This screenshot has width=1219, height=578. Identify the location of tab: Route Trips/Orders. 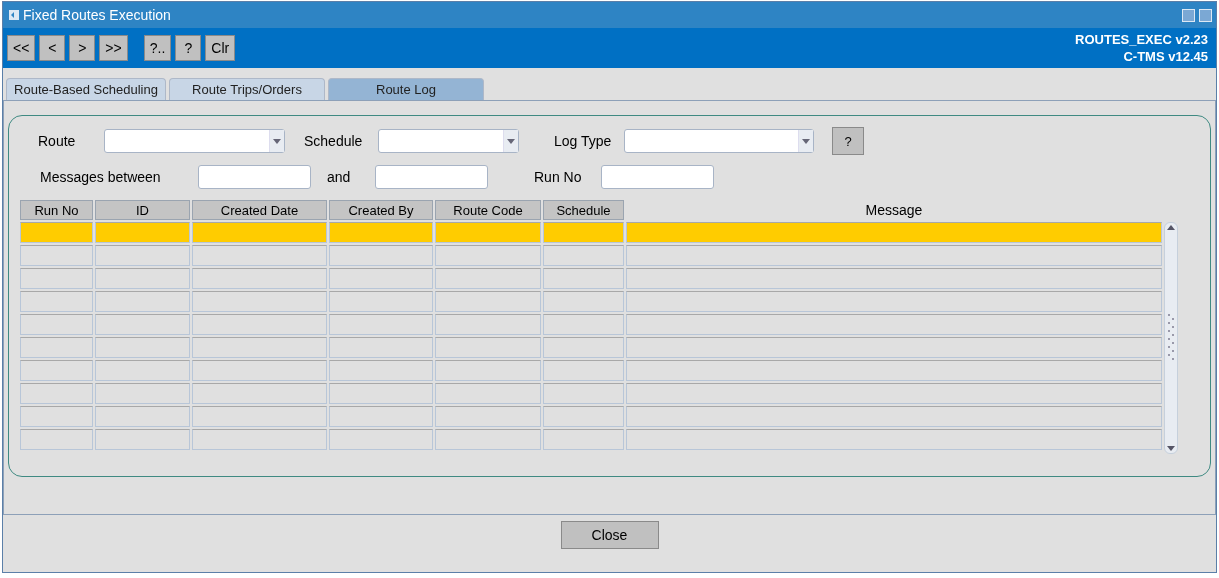
(247, 89).